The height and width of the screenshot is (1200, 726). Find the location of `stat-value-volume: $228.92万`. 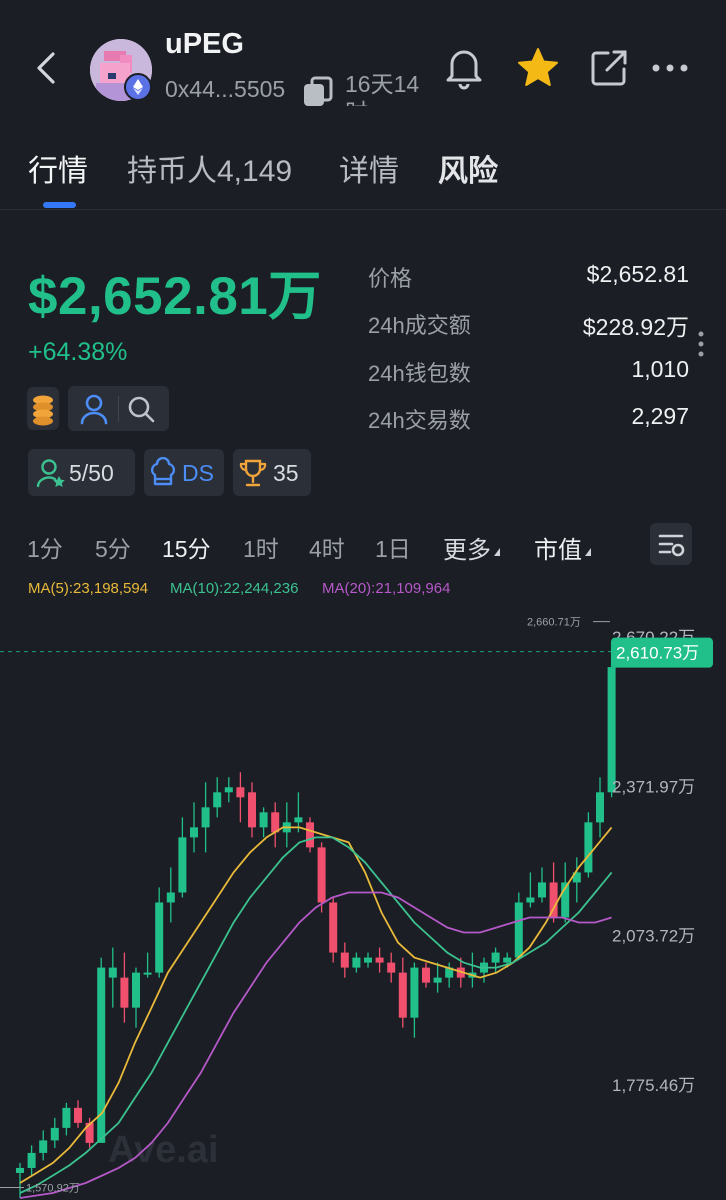

stat-value-volume: $228.92万 is located at coordinates (635, 327).